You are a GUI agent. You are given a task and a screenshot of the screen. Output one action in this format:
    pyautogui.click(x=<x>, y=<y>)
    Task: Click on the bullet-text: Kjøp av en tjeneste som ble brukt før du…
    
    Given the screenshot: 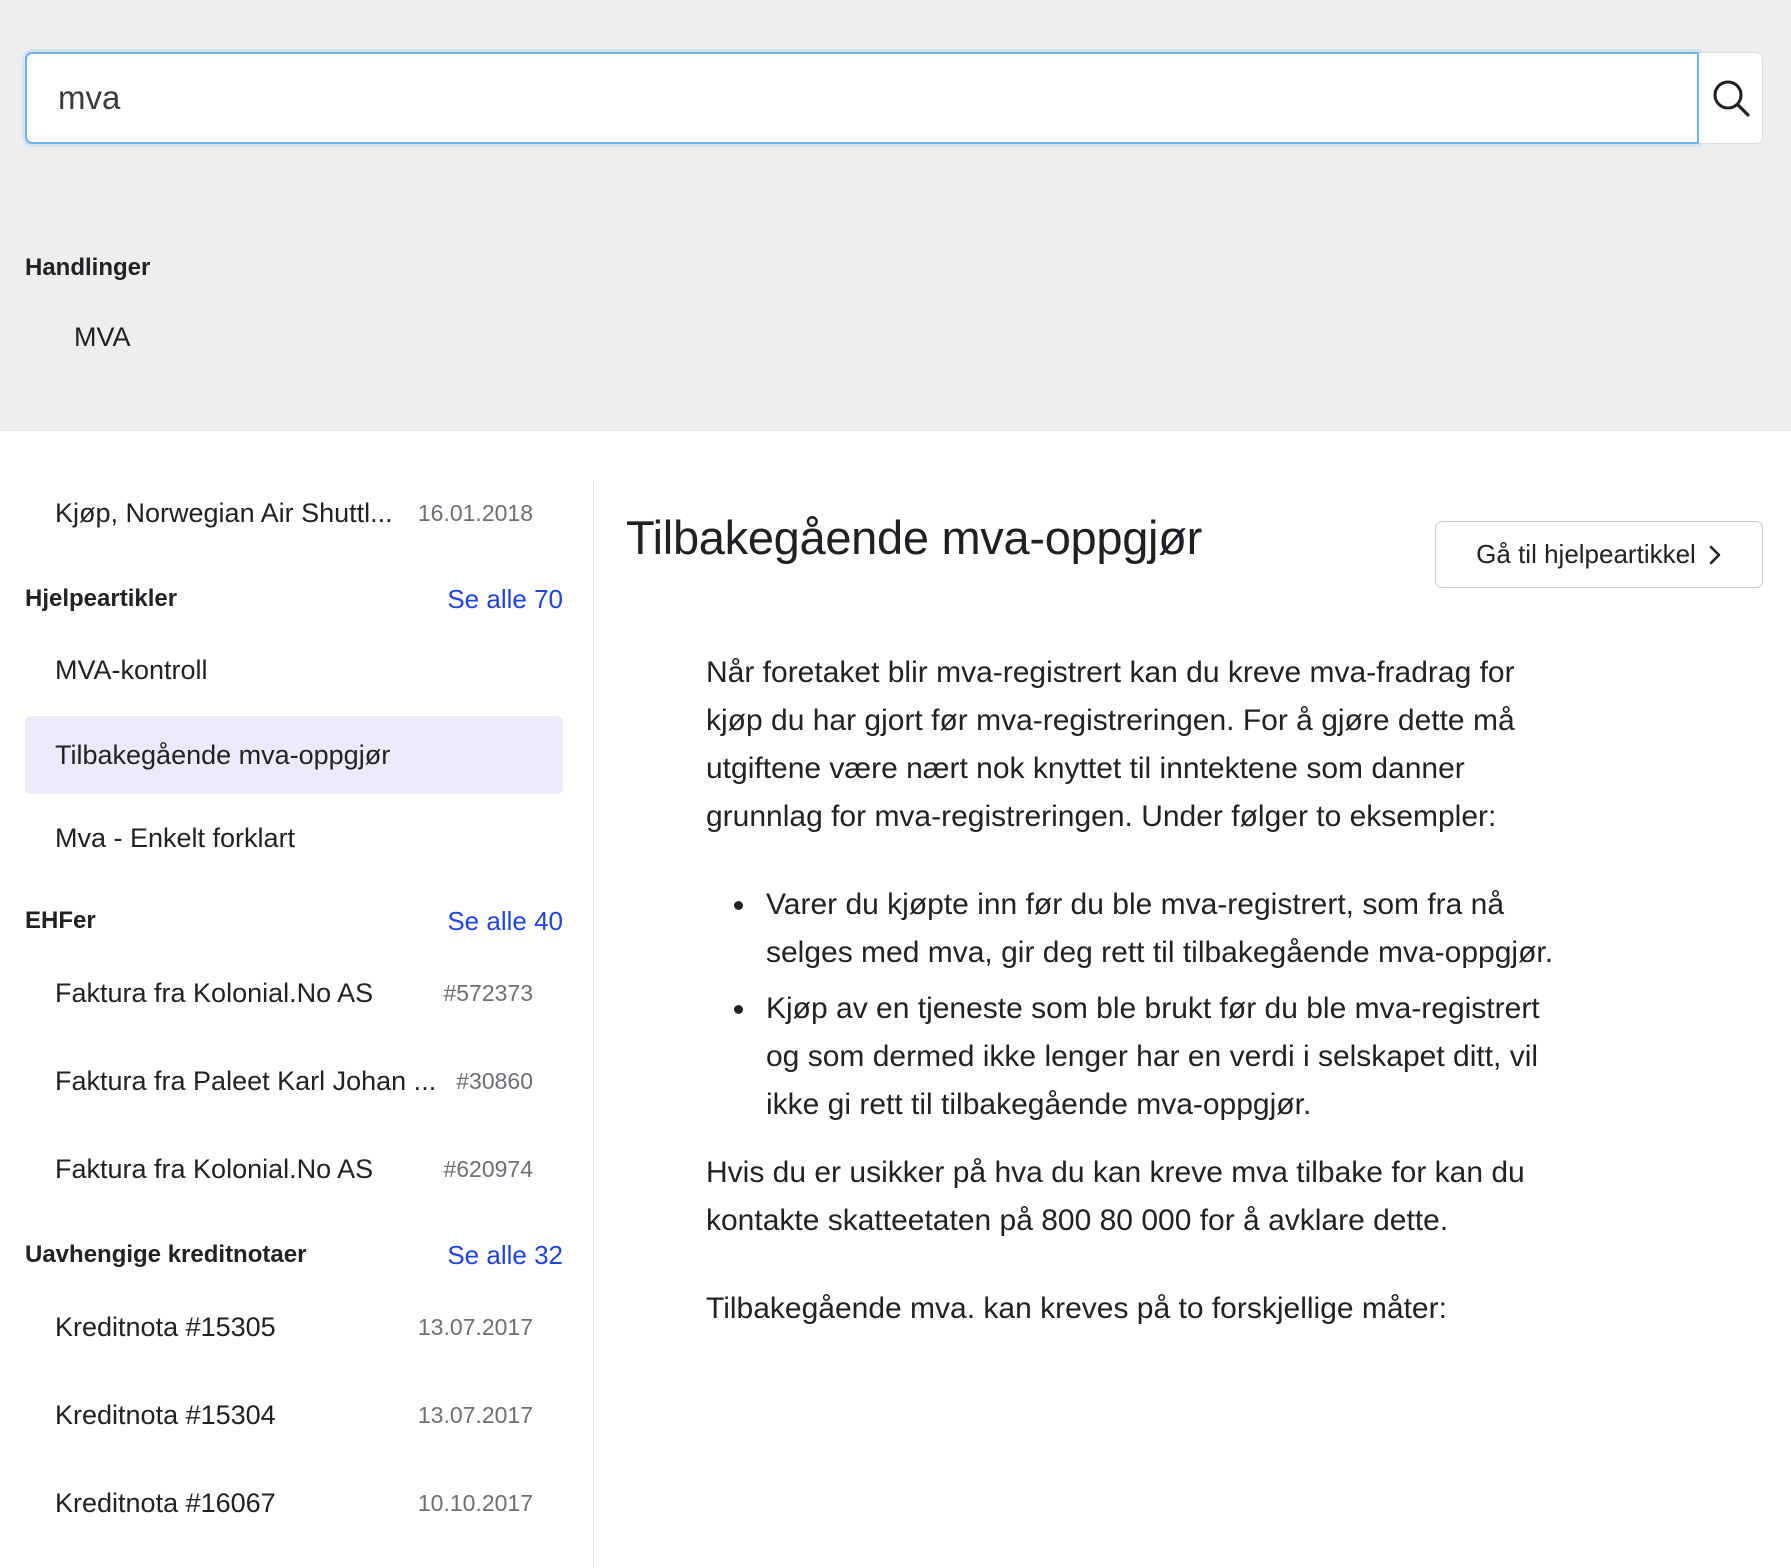 What is the action you would take?
    pyautogui.click(x=1153, y=1056)
    